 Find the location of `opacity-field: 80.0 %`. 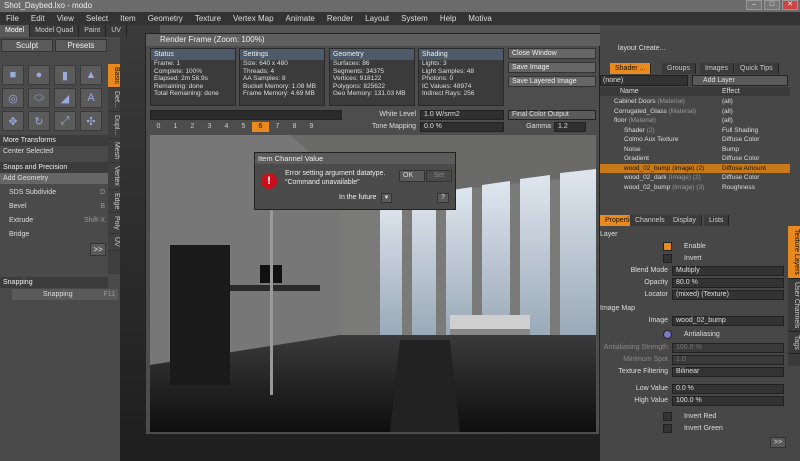

opacity-field: 80.0 % is located at coordinates (728, 282).